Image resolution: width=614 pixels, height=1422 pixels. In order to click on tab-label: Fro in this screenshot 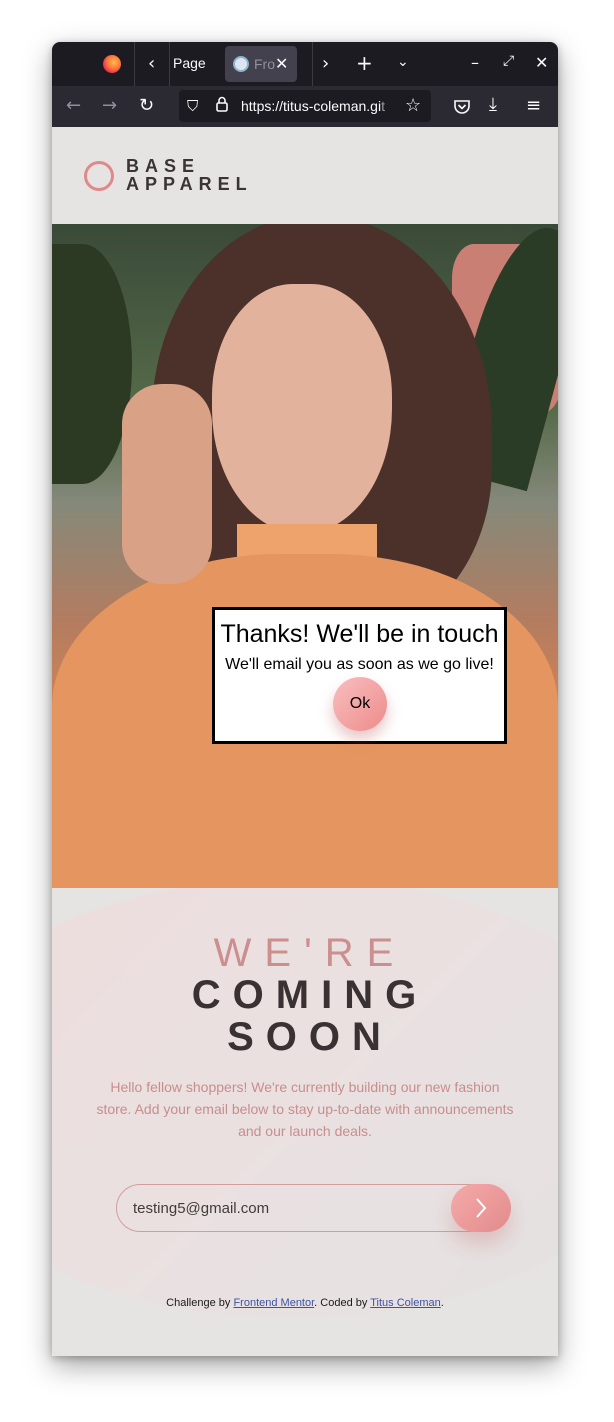, I will do `click(264, 64)`.